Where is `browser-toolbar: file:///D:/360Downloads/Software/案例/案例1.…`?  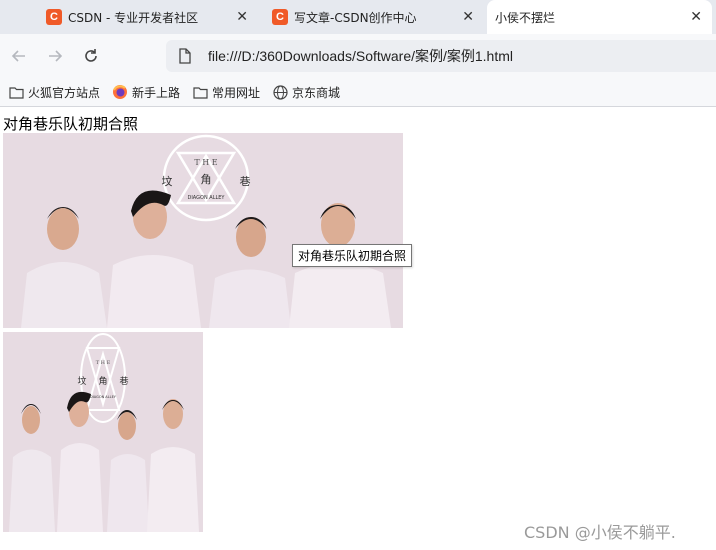 browser-toolbar: file:///D:/360Downloads/Software/案例/案例1.… is located at coordinates (358, 56).